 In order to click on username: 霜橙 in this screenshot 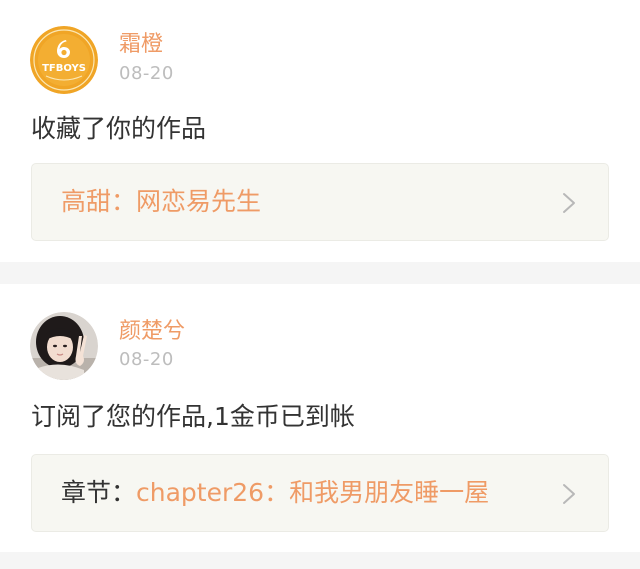, I will do `click(141, 45)`.